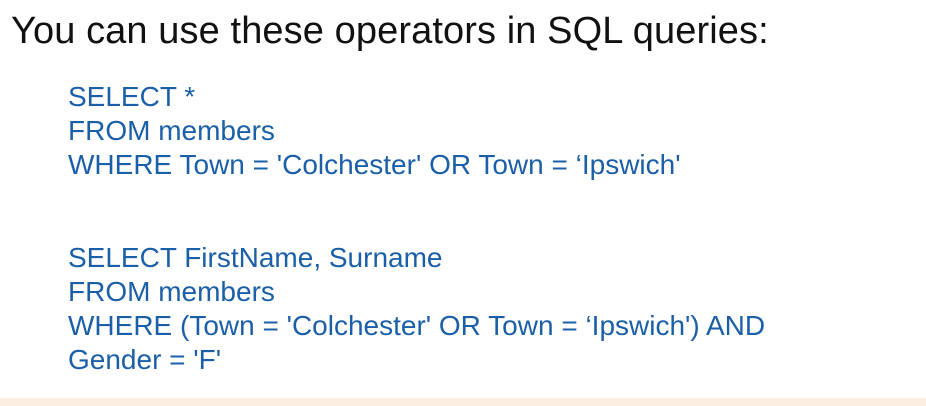 This screenshot has width=926, height=406. What do you see at coordinates (132, 96) in the screenshot?
I see `sql-select-line: SELECT *` at bounding box center [132, 96].